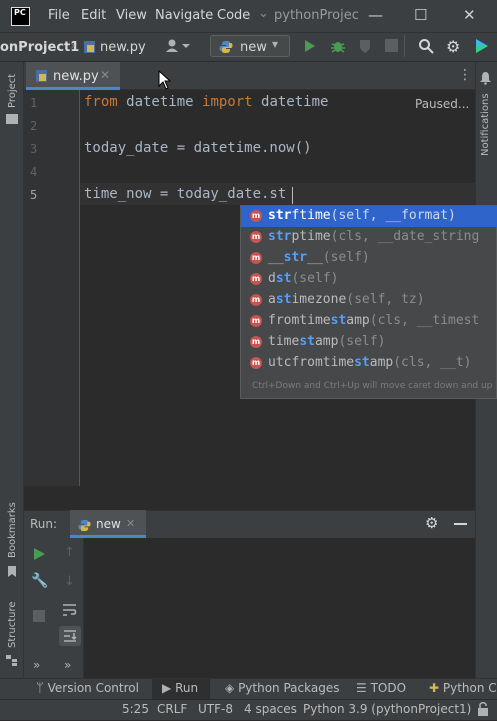 Image resolution: width=497 pixels, height=721 pixels. Describe the element at coordinates (20, 16) in the screenshot. I see `pycharm-logo-icon: PC` at that location.